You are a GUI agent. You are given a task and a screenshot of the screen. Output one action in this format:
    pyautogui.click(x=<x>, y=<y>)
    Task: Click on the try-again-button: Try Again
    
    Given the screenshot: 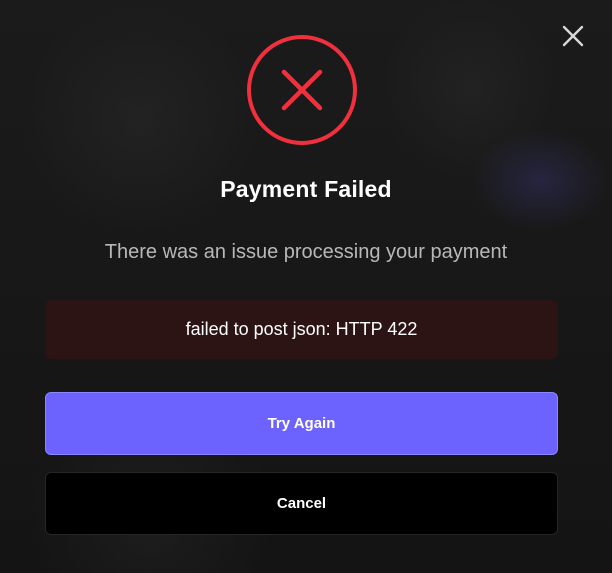 What is the action you would take?
    pyautogui.click(x=301, y=423)
    